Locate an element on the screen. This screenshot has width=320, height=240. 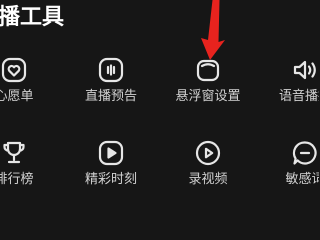
section-title: 播工具 is located at coordinates (32, 17).